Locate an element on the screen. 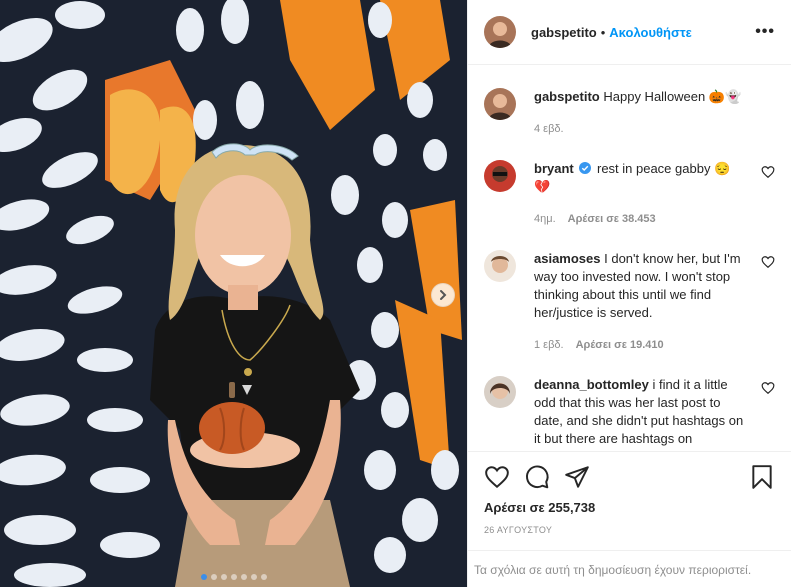 The height and width of the screenshot is (587, 791). post-header: gabspetito • Ακολουθήστε ••• is located at coordinates (629, 32).